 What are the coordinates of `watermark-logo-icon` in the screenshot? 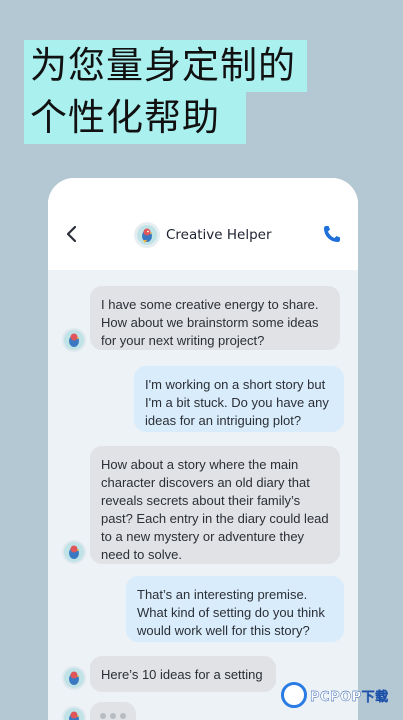 It's located at (294, 695).